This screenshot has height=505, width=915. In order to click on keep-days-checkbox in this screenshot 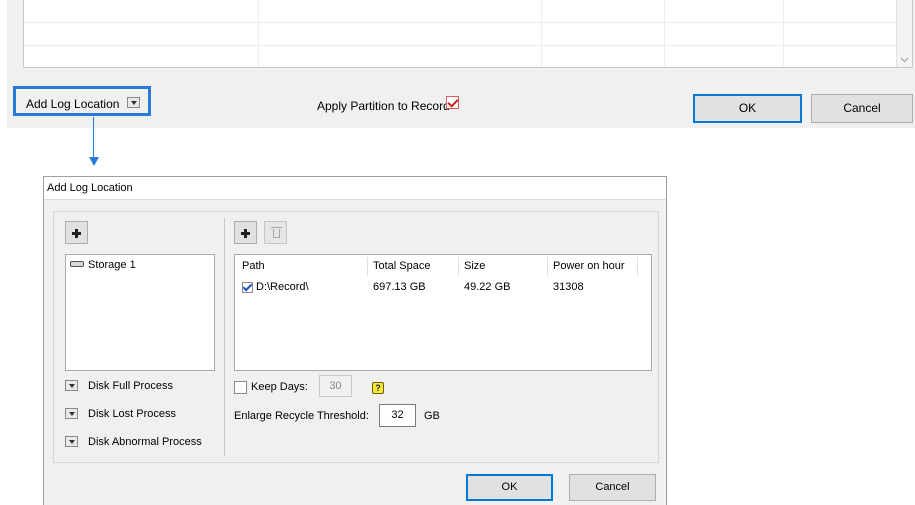, I will do `click(240, 387)`.